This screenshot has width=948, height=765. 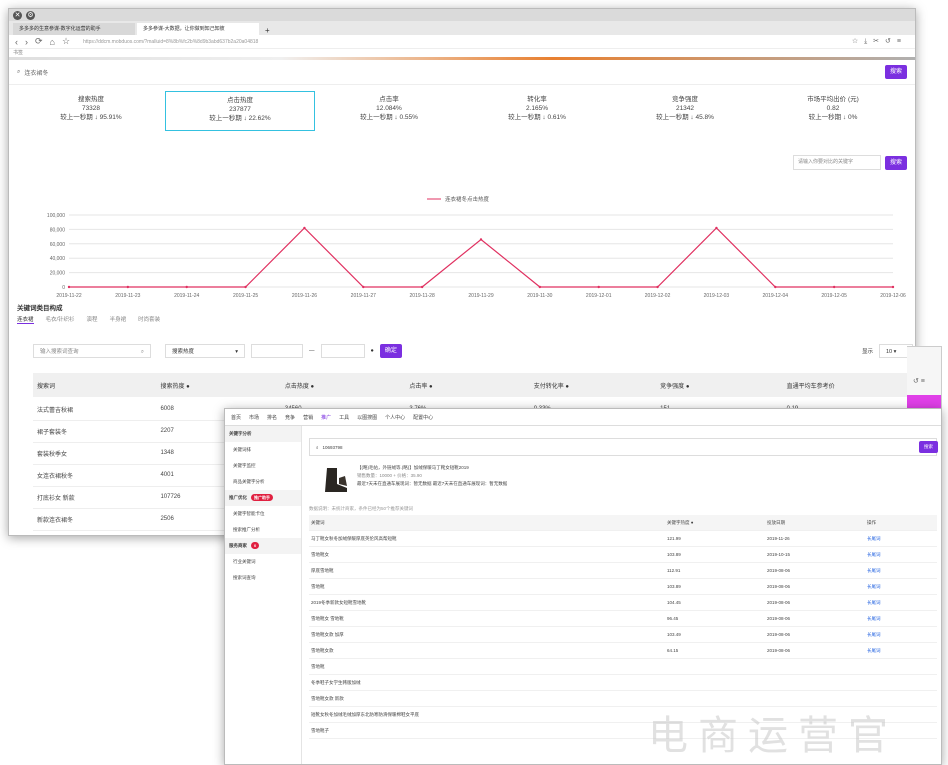 I want to click on side-menu-item: 行业关键词, so click(x=263, y=562).